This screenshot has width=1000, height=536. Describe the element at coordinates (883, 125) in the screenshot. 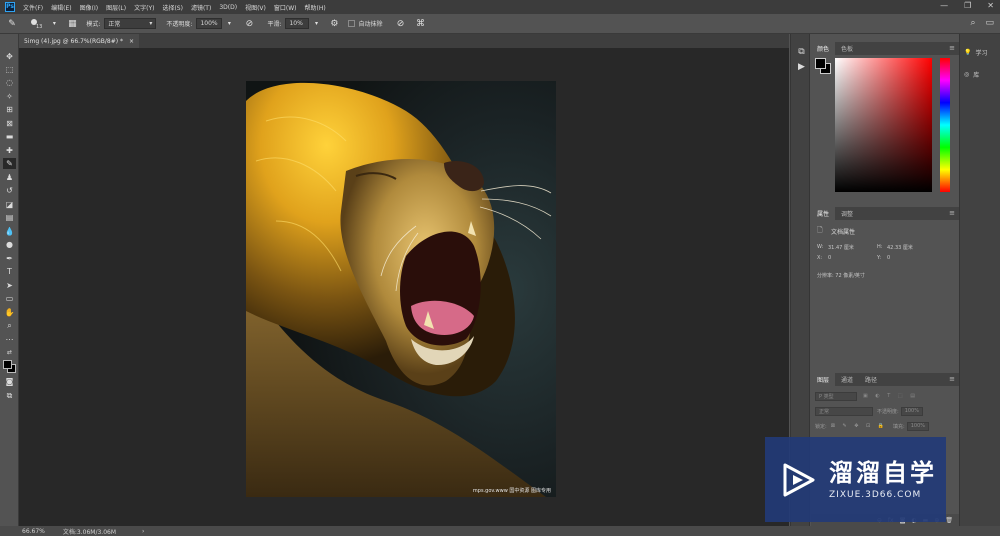

I see `color-picker-field` at that location.